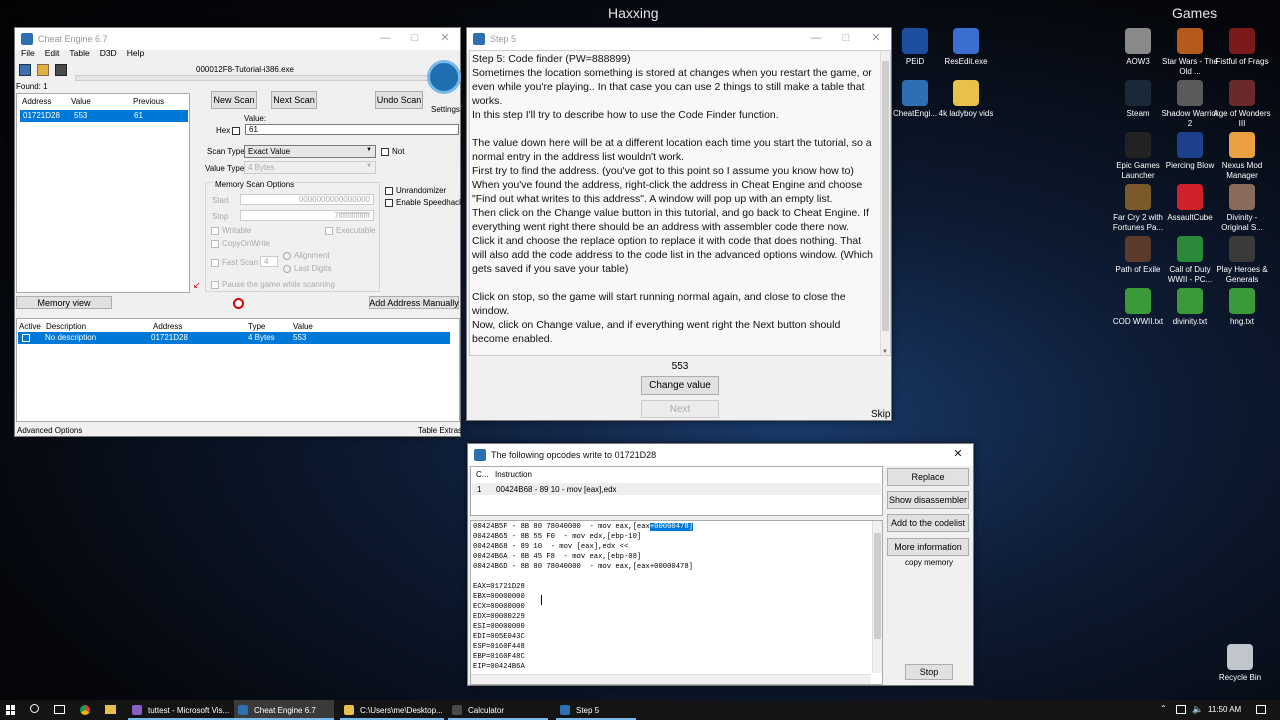  What do you see at coordinates (966, 99) in the screenshot?
I see `desktop-icon: 4k ladyboy vids` at bounding box center [966, 99].